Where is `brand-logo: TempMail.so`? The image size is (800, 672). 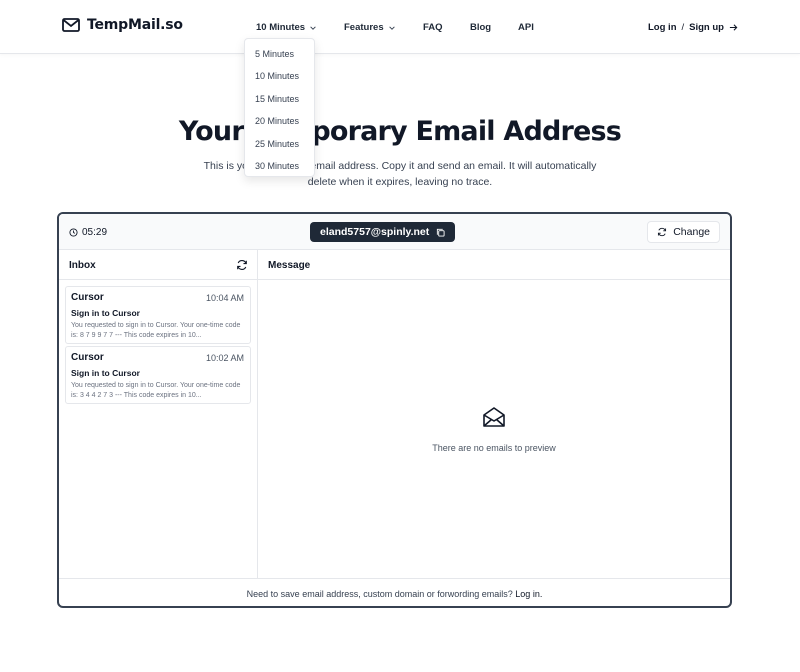
brand-logo: TempMail.so is located at coordinates (122, 25).